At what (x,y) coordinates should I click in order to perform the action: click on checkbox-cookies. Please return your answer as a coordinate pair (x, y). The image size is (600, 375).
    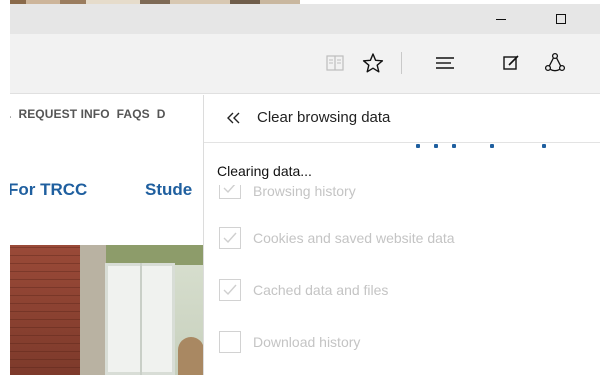
    Looking at the image, I should click on (230, 238).